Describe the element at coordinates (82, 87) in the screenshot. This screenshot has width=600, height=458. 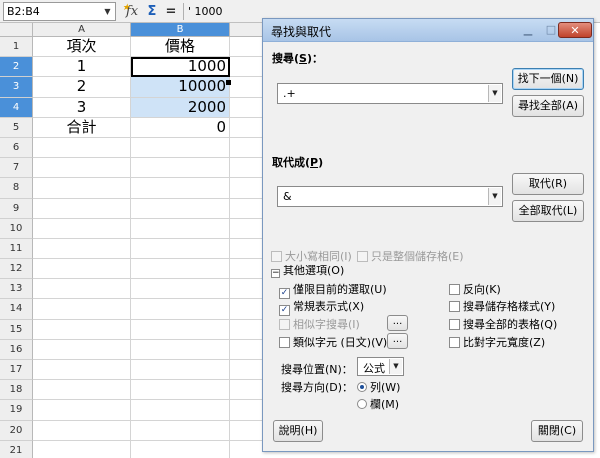
I see `cell-a3: 2` at that location.